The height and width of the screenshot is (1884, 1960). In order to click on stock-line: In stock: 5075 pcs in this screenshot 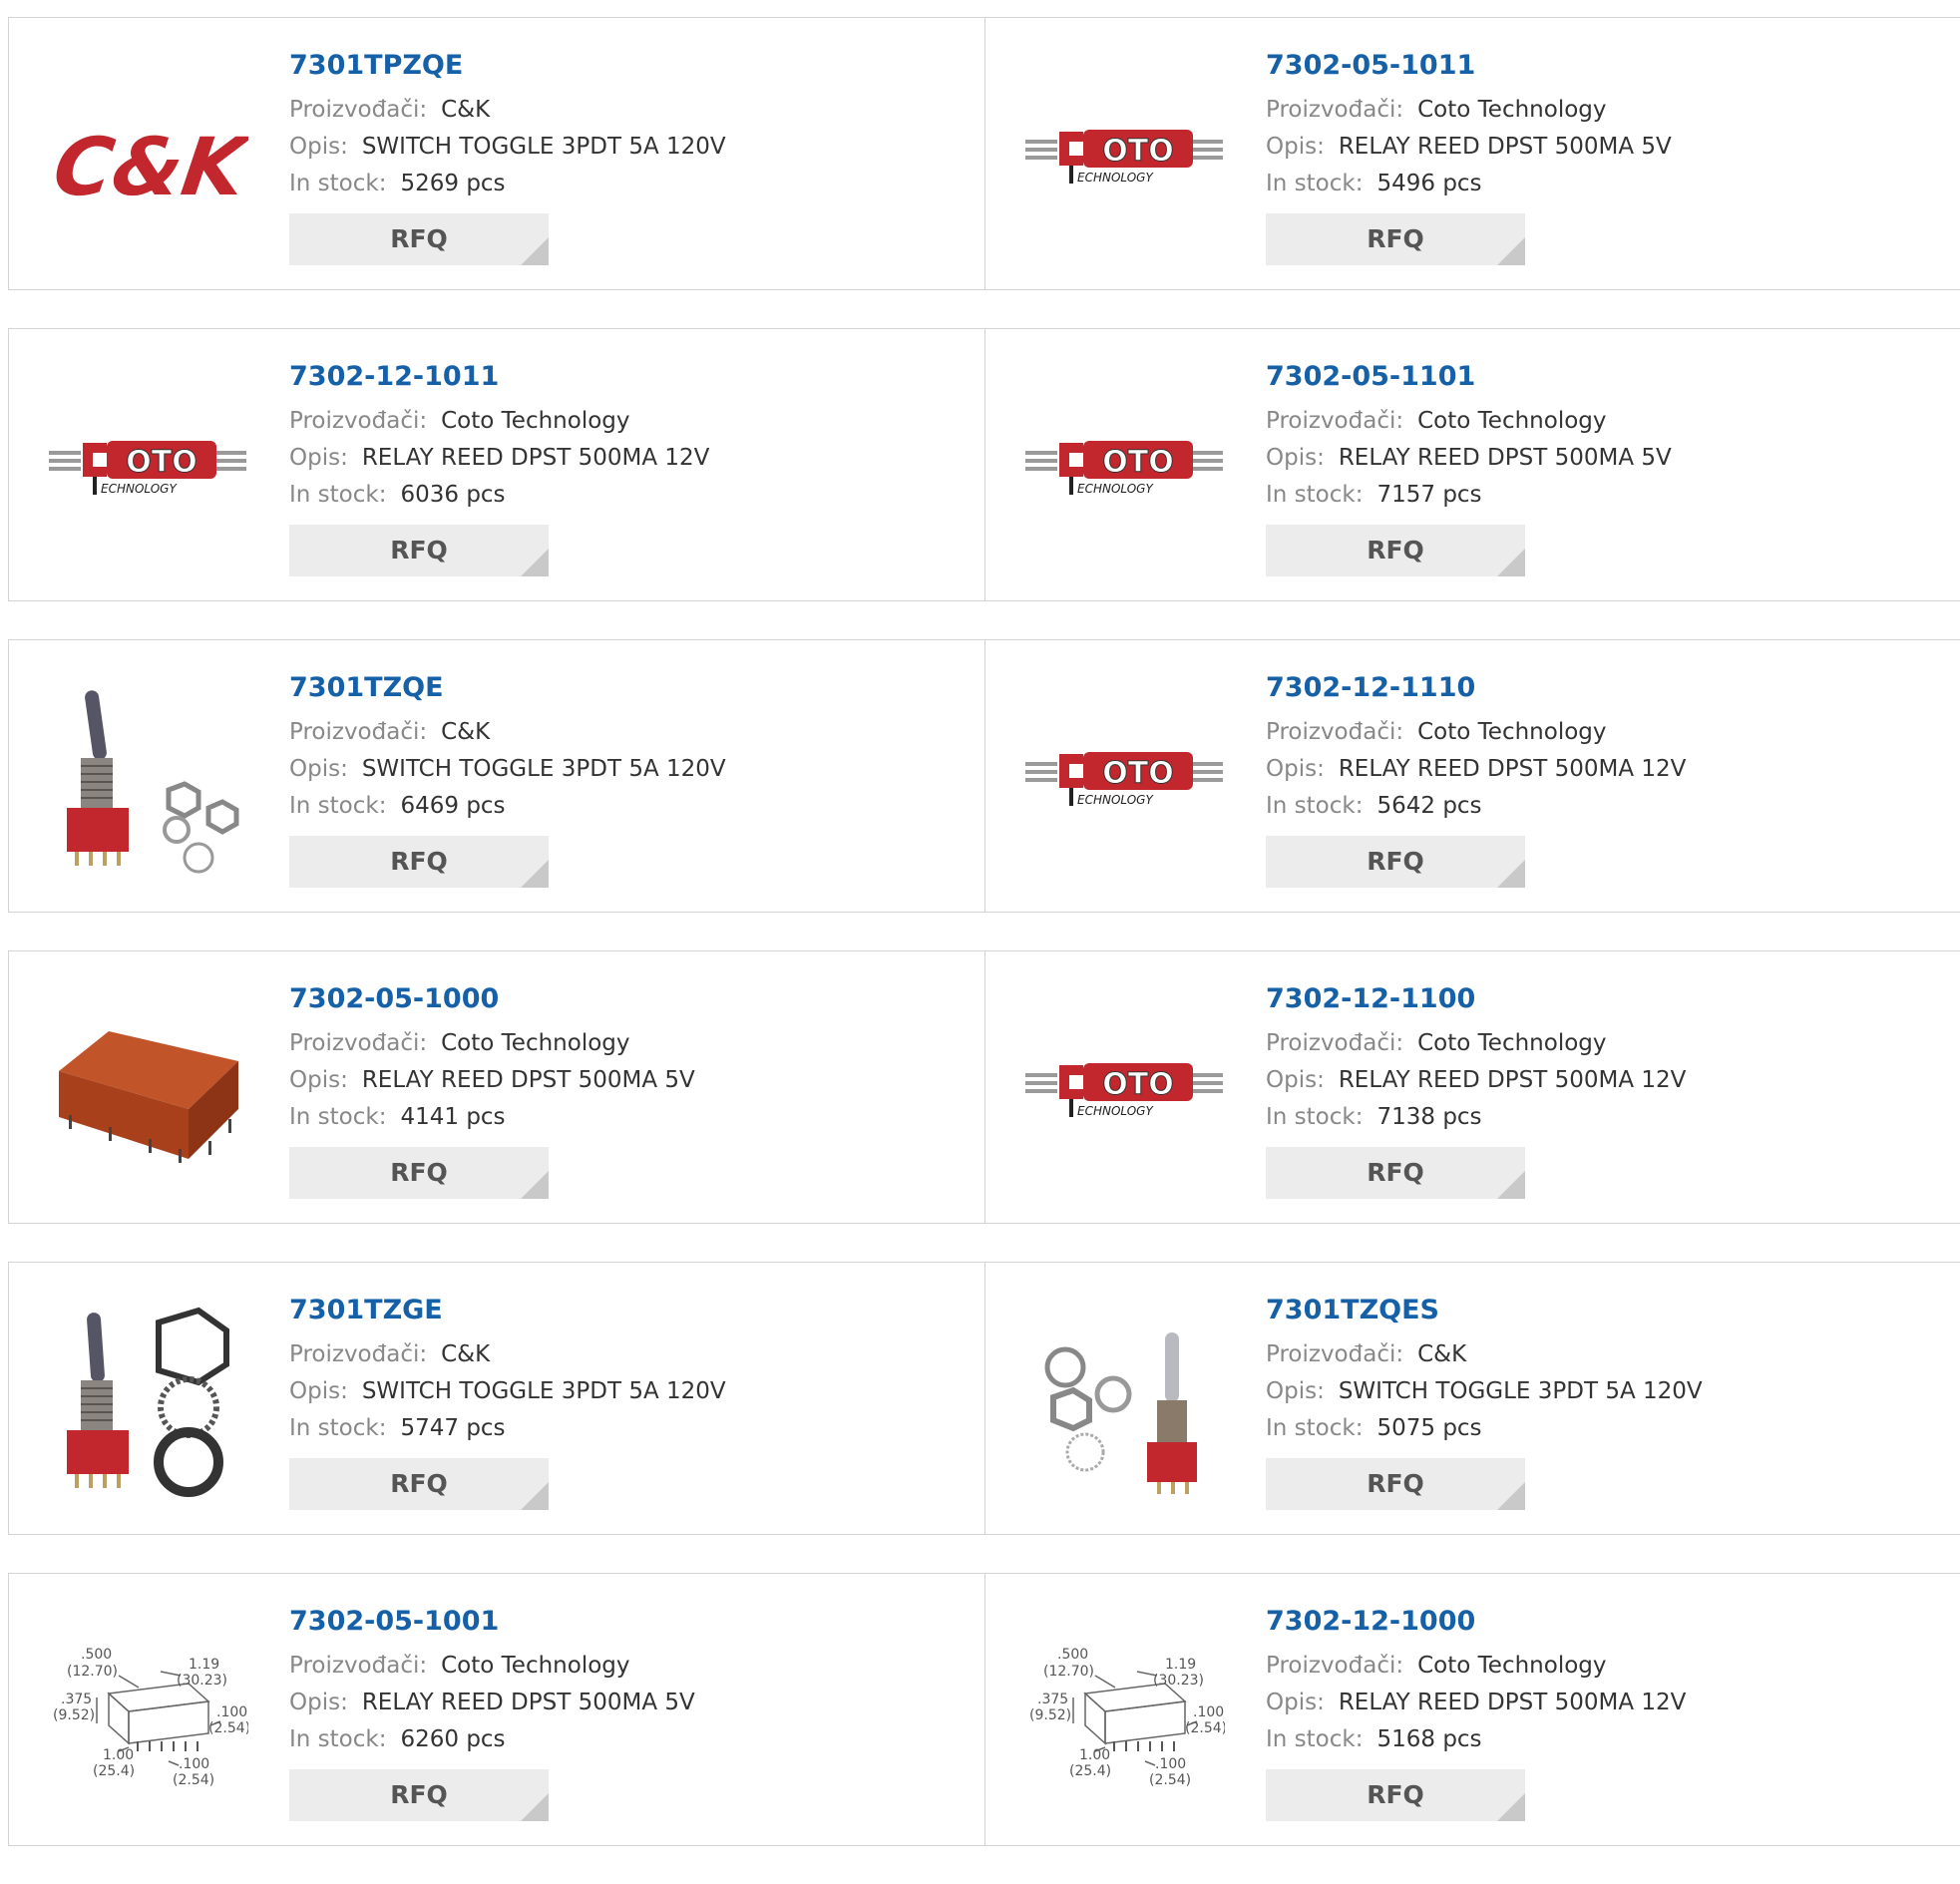, I will do `click(1595, 1428)`.